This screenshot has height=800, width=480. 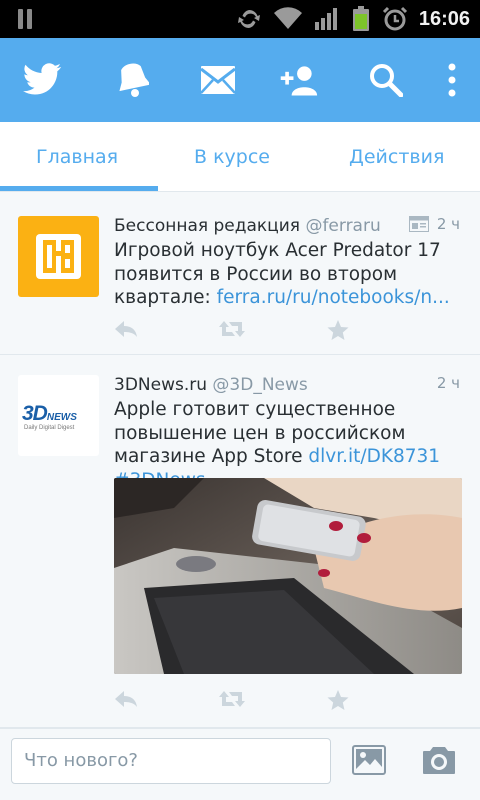 I want to click on wifi-icon, so click(x=288, y=18).